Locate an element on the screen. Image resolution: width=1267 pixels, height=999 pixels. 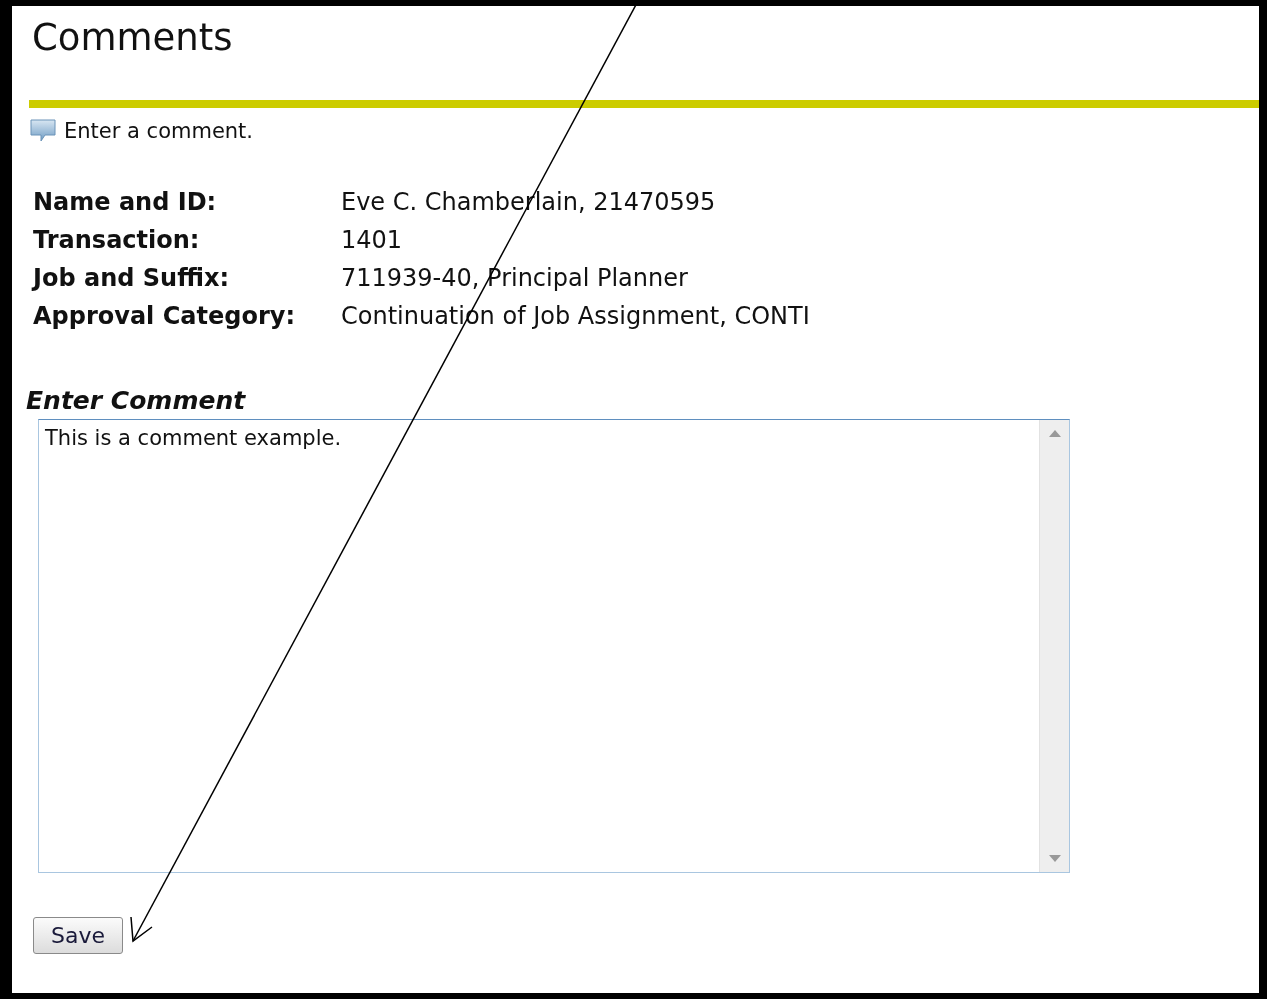
scrollbar is located at coordinates (1054, 646).